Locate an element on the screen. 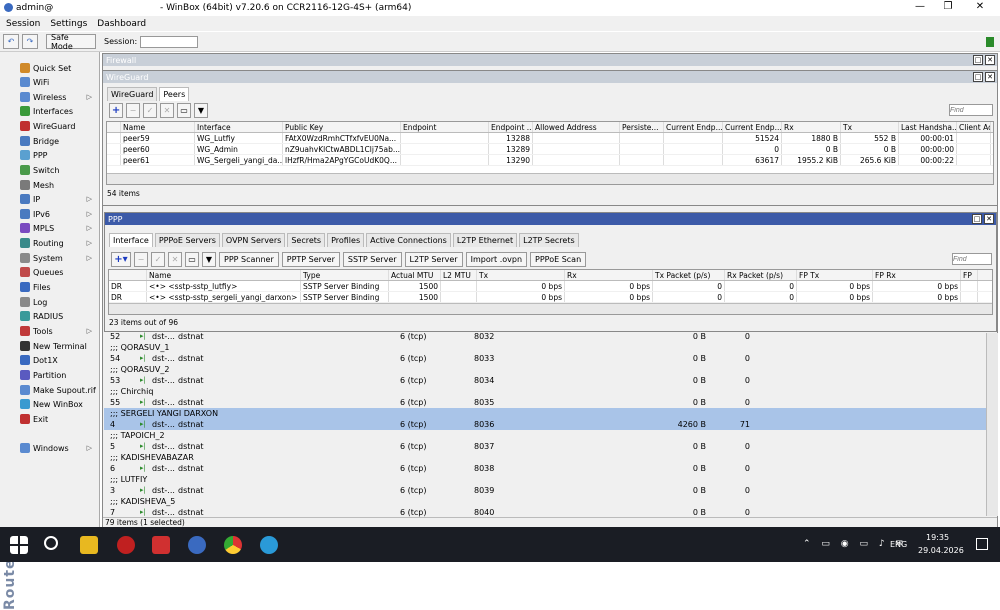 This screenshot has height=610, width=1000. firewall-maximize-button: □ is located at coordinates (978, 60).